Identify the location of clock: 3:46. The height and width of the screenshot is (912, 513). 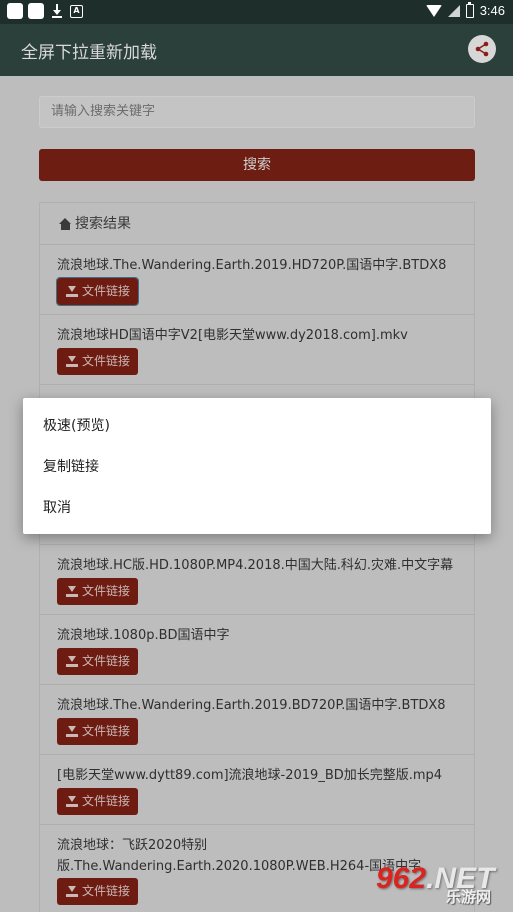
(492, 10).